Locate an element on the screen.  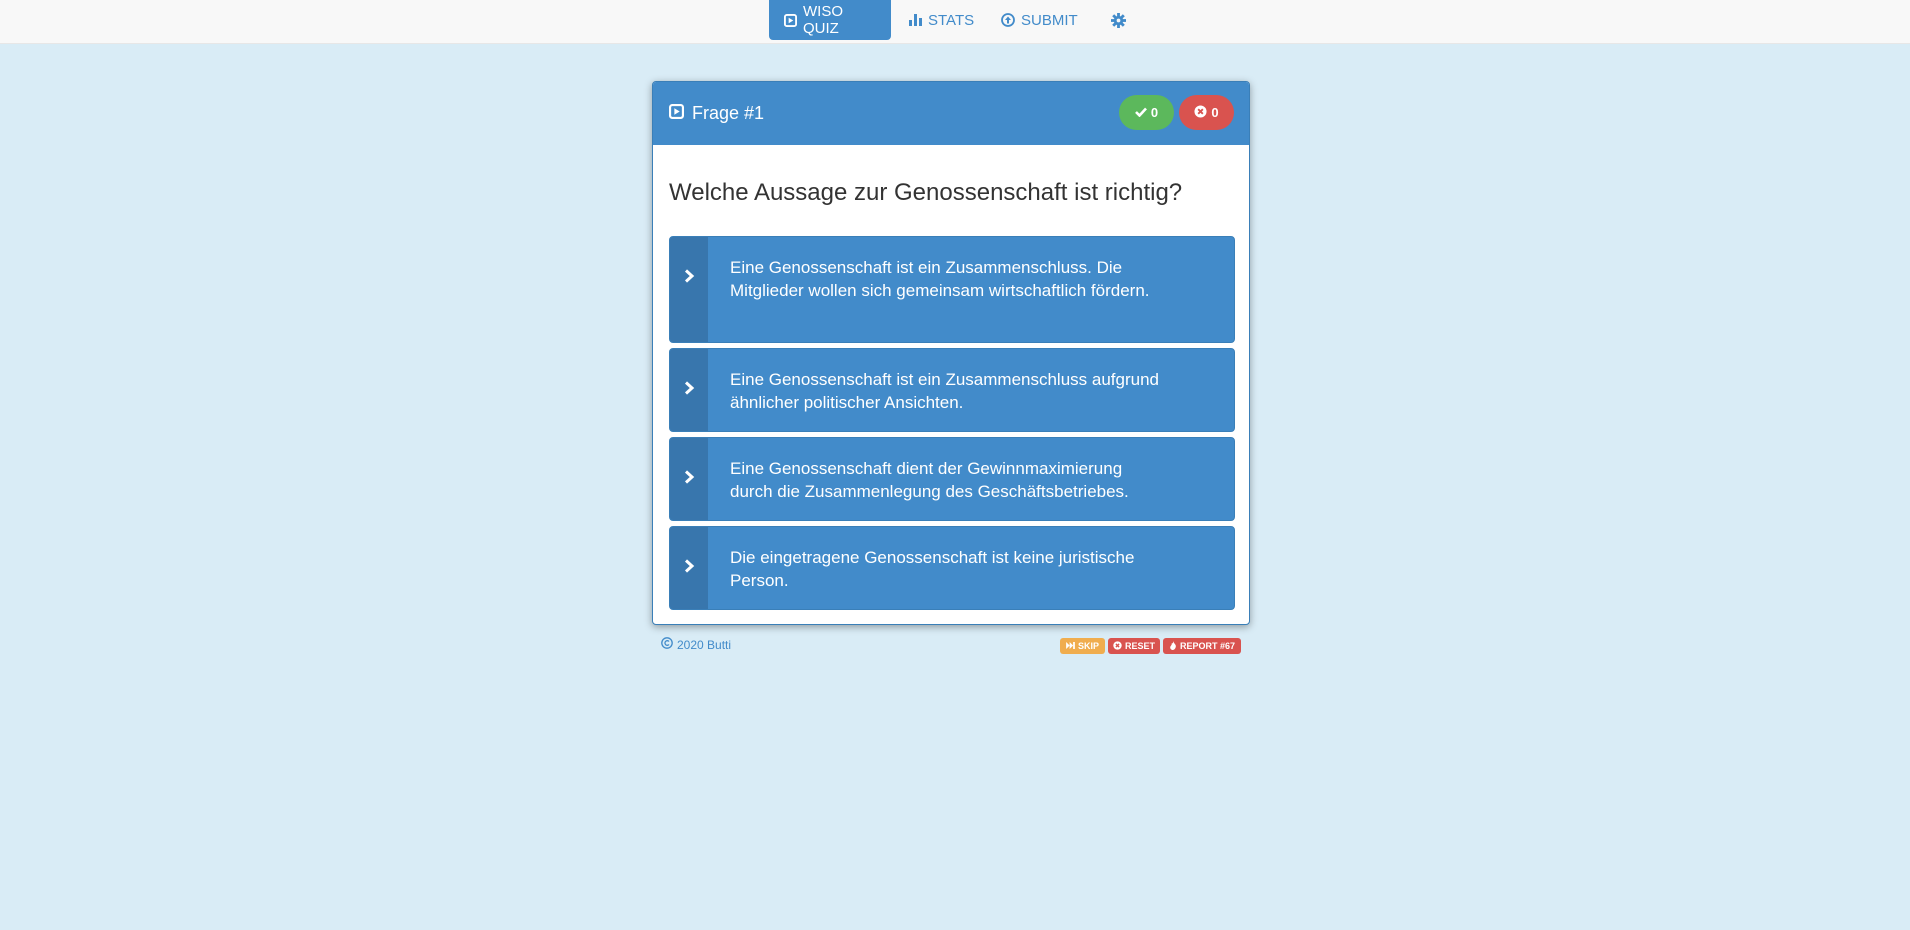
nav-submit: SUBMIT is located at coordinates (1039, 20).